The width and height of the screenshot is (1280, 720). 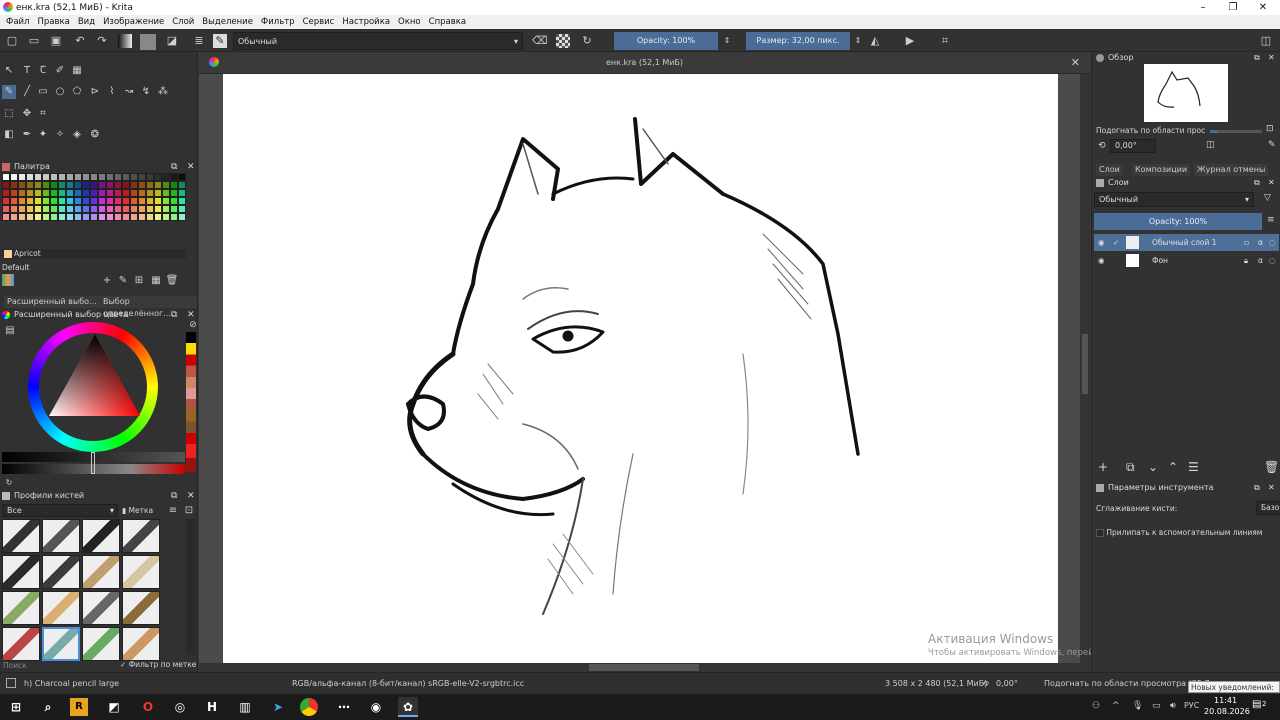 What do you see at coordinates (172, 281) in the screenshot?
I see `delete-color-icon: 🗑` at bounding box center [172, 281].